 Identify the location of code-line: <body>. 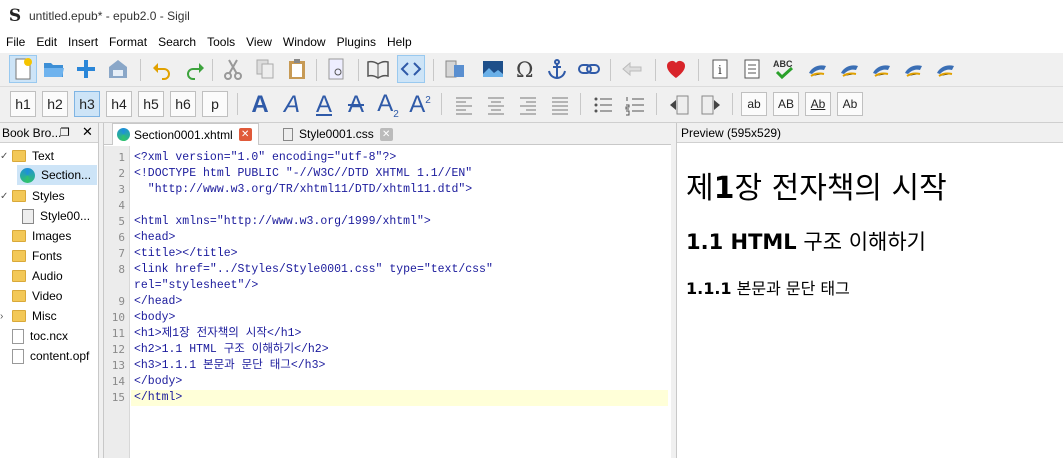
(154, 318).